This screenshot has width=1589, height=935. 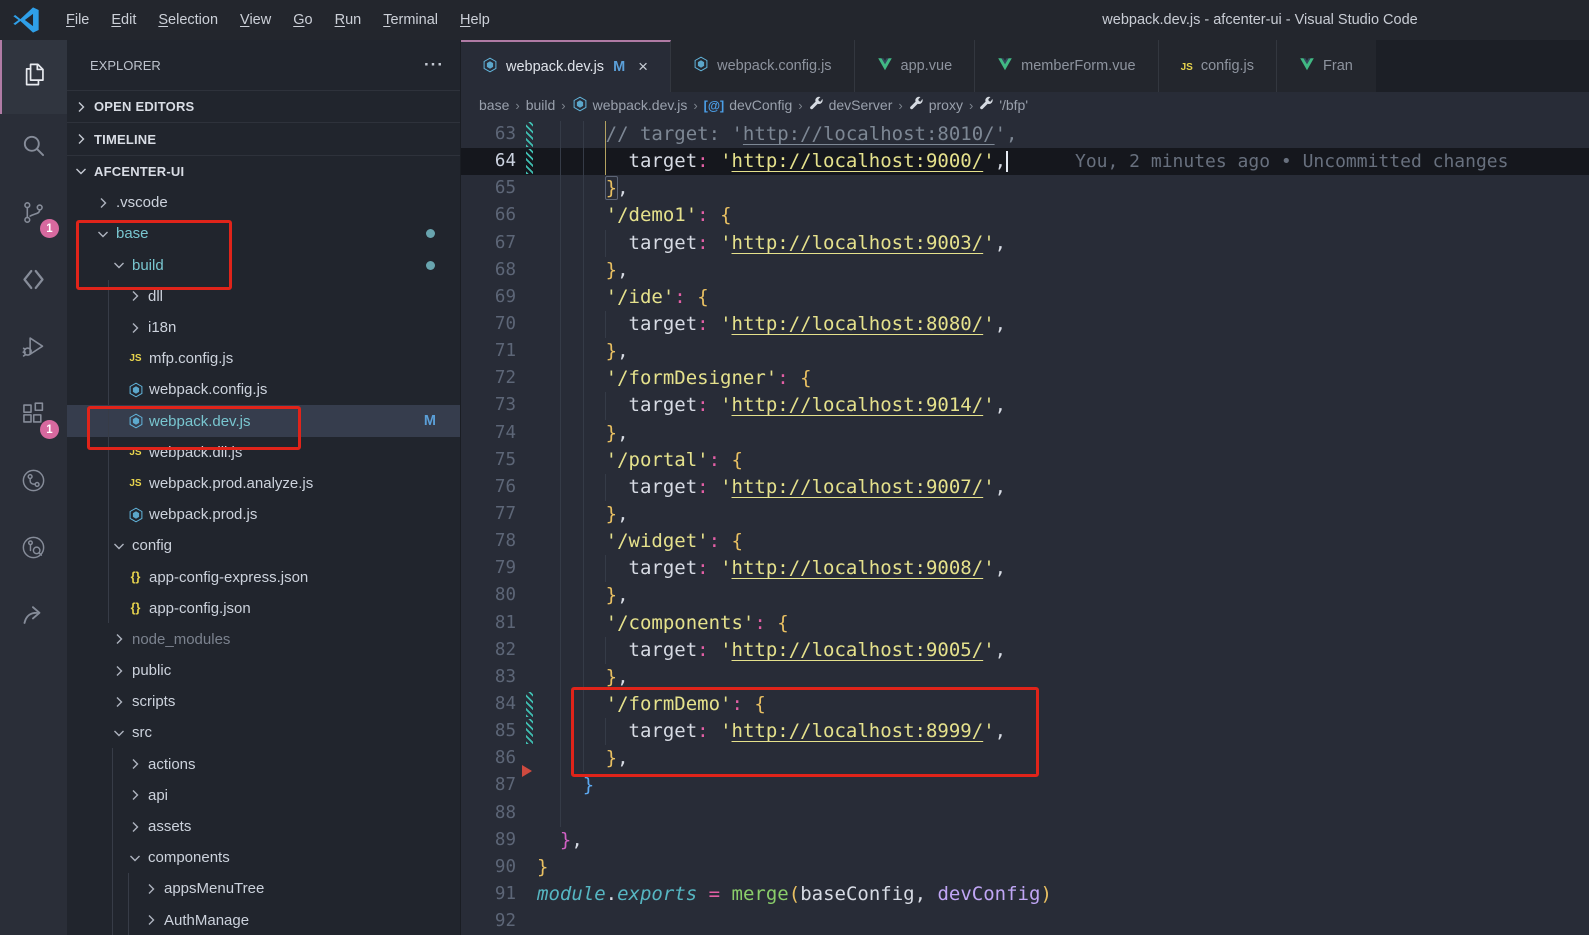 What do you see at coordinates (263, 514) in the screenshot?
I see `tree-item-webpack-prod-js: webpack.prod.js` at bounding box center [263, 514].